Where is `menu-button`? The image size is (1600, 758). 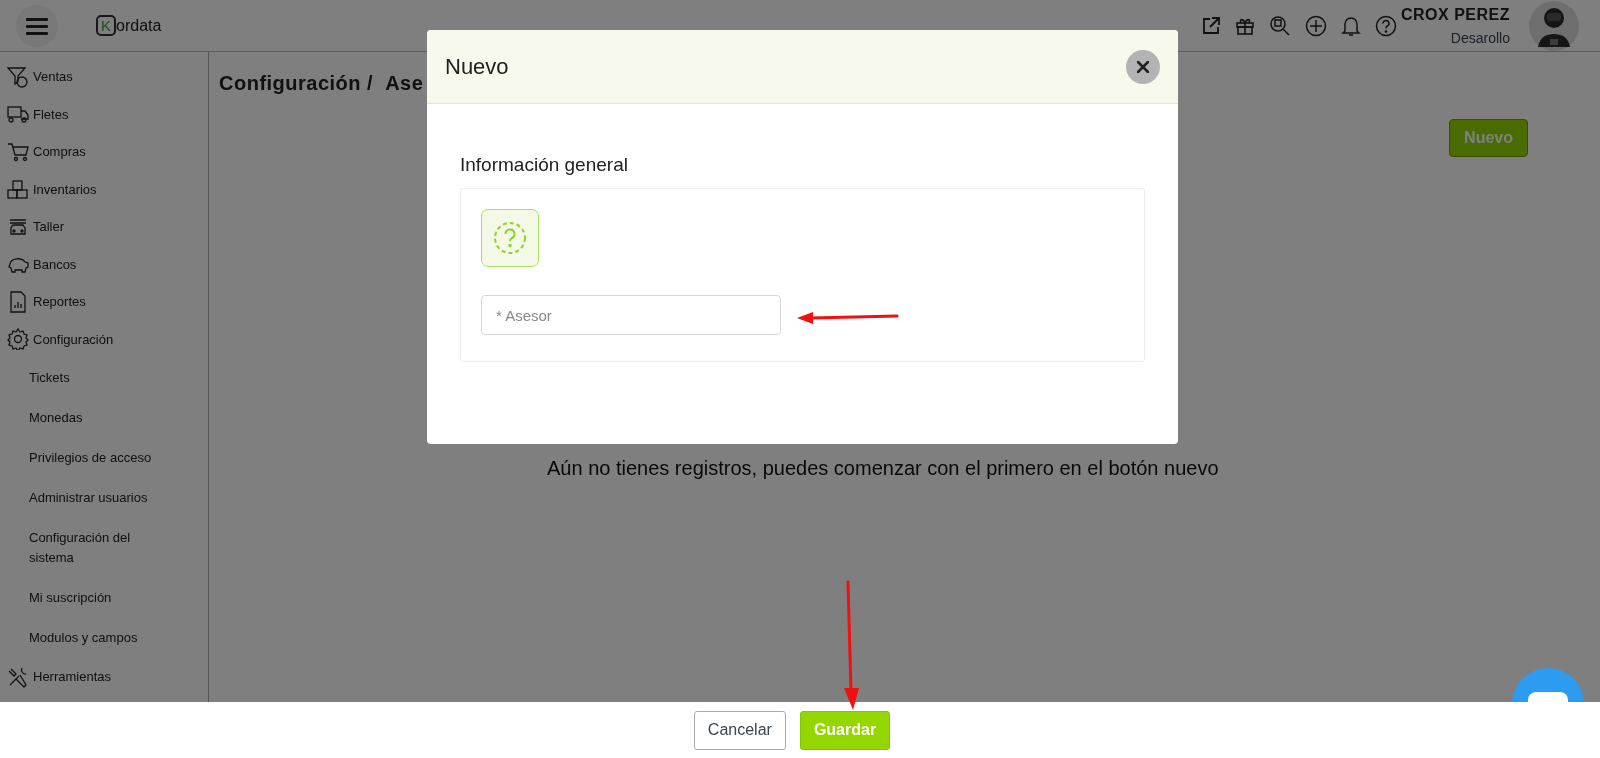 menu-button is located at coordinates (37, 25).